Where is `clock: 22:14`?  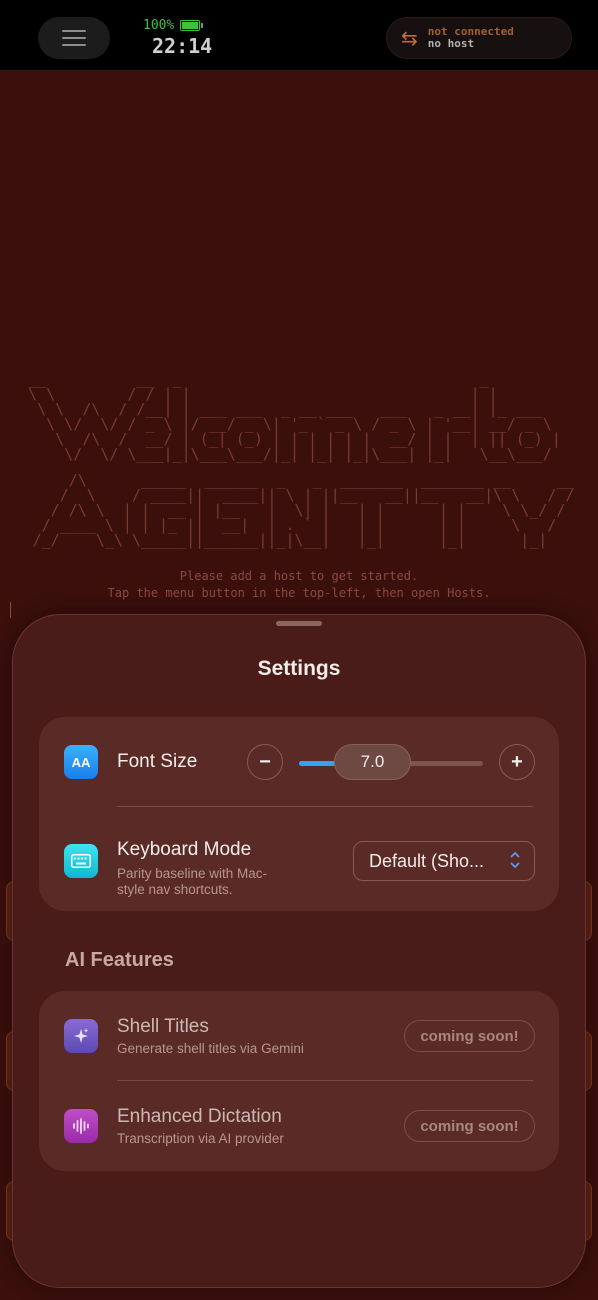 clock: 22:14 is located at coordinates (182, 46).